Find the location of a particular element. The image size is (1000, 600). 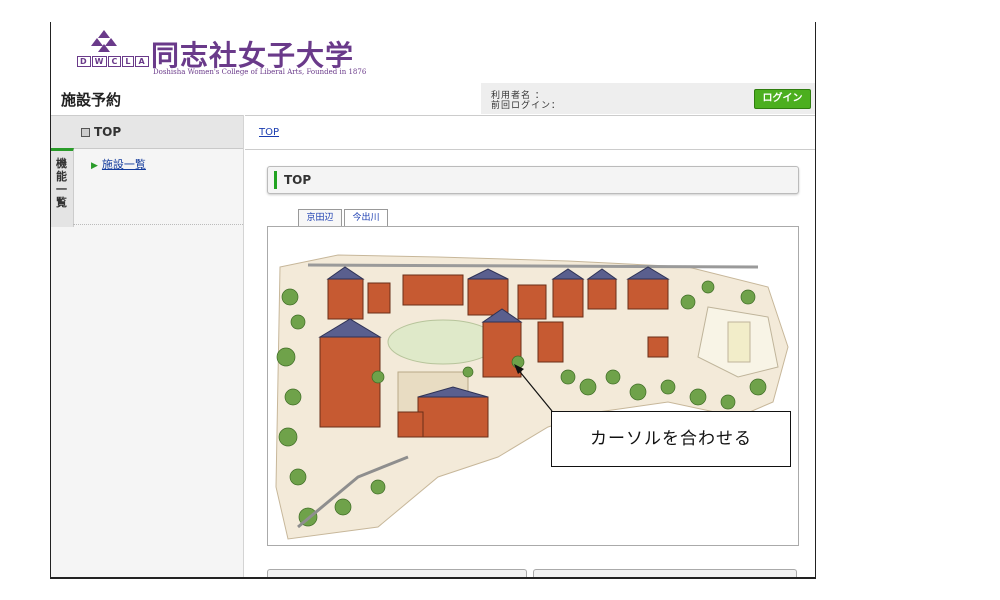

function-list-tab-label: 機能一覧 is located at coordinates (61, 183).